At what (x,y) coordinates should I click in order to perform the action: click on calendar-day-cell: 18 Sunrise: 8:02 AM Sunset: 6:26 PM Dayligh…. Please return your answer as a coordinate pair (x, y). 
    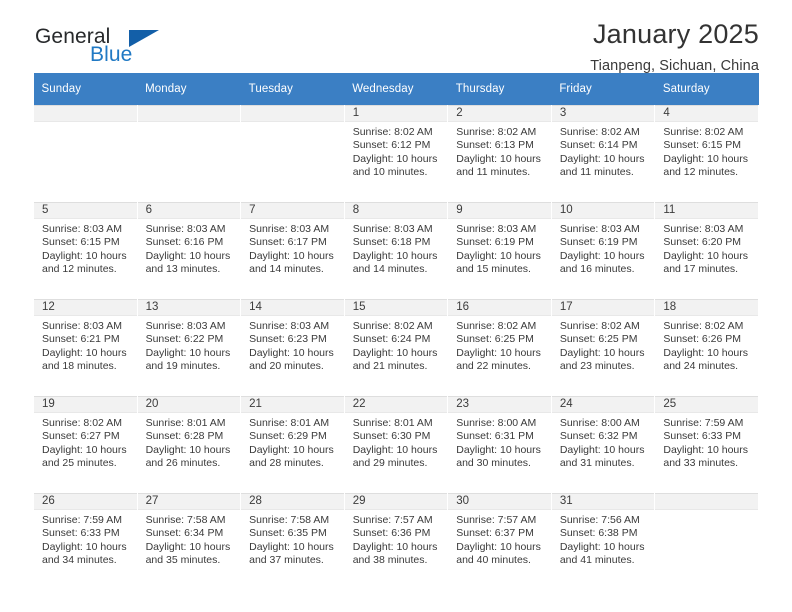
    Looking at the image, I should click on (706, 344).